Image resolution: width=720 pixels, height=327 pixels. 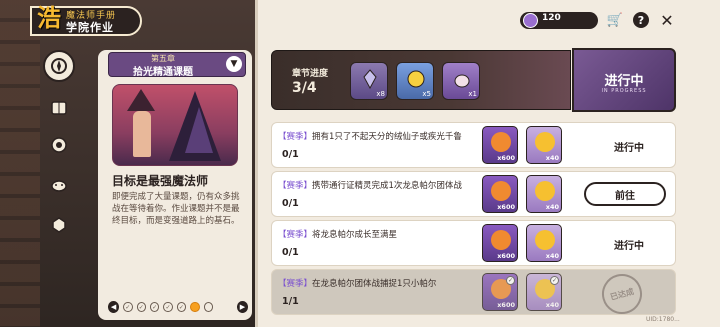 What do you see at coordinates (387, 137) in the screenshot?
I see `task-description: 拥有1只了不起天分的绒仙子或疾光千鲁` at bounding box center [387, 137].